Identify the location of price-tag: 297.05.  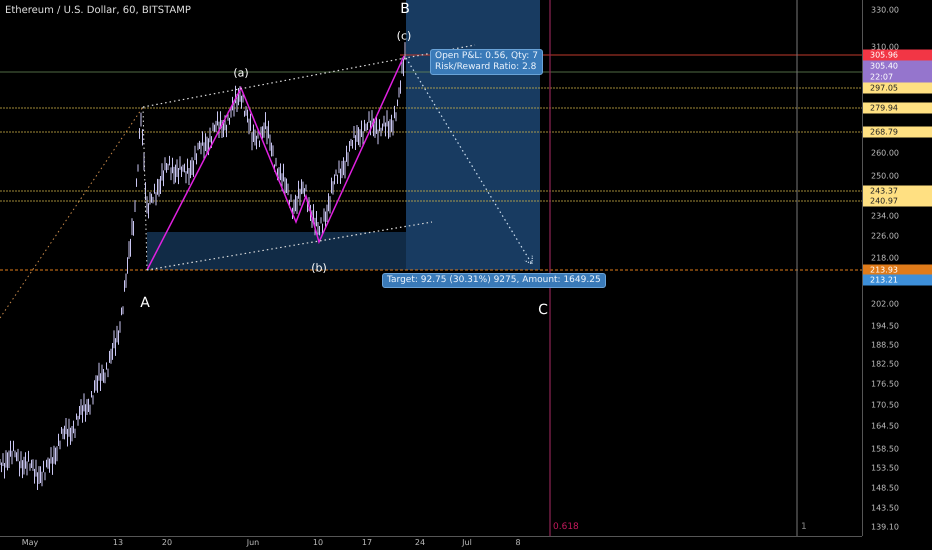
(897, 88).